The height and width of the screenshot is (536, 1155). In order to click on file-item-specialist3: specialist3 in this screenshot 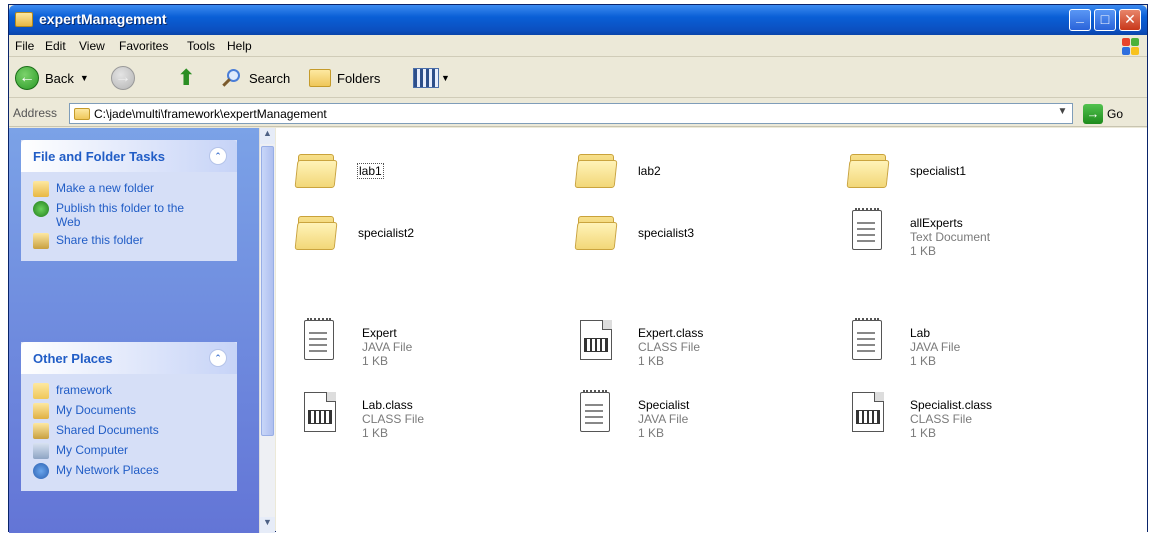, I will do `click(709, 235)`.